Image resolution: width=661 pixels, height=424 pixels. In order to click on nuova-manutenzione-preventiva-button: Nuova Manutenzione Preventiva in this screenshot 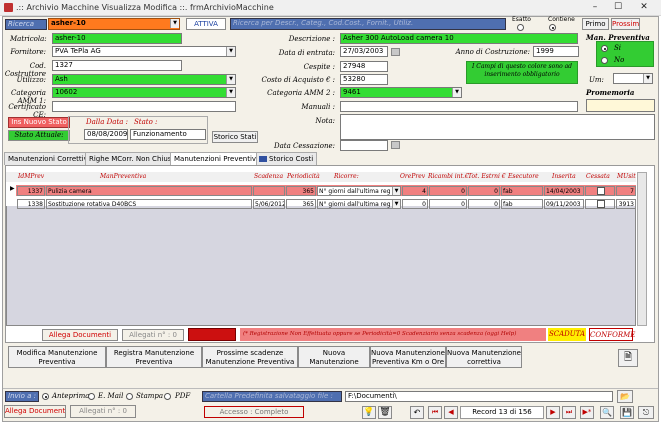, I will do `click(334, 357)`.